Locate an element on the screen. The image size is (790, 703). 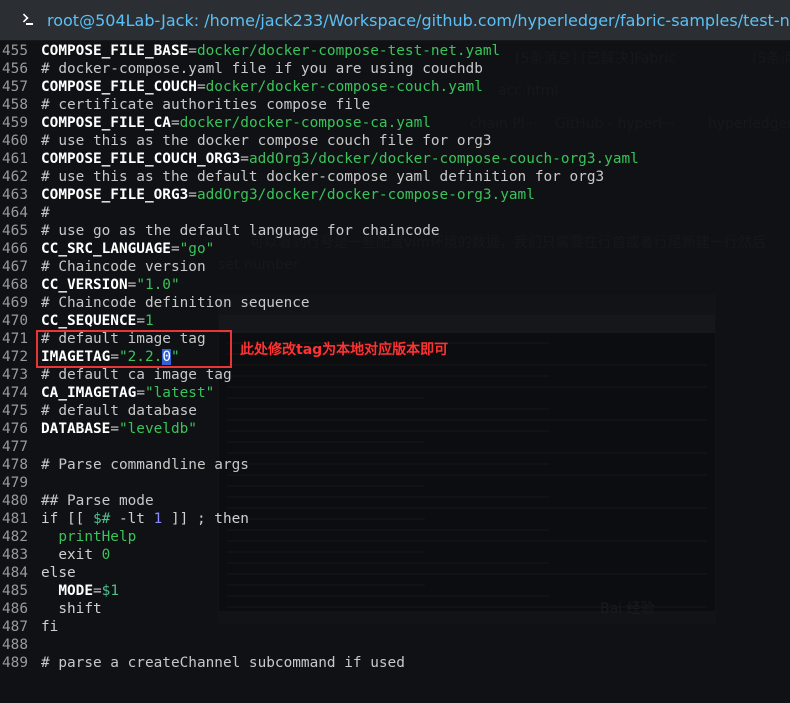
code-line: 467 # Chaincode version is located at coordinates (103, 267).